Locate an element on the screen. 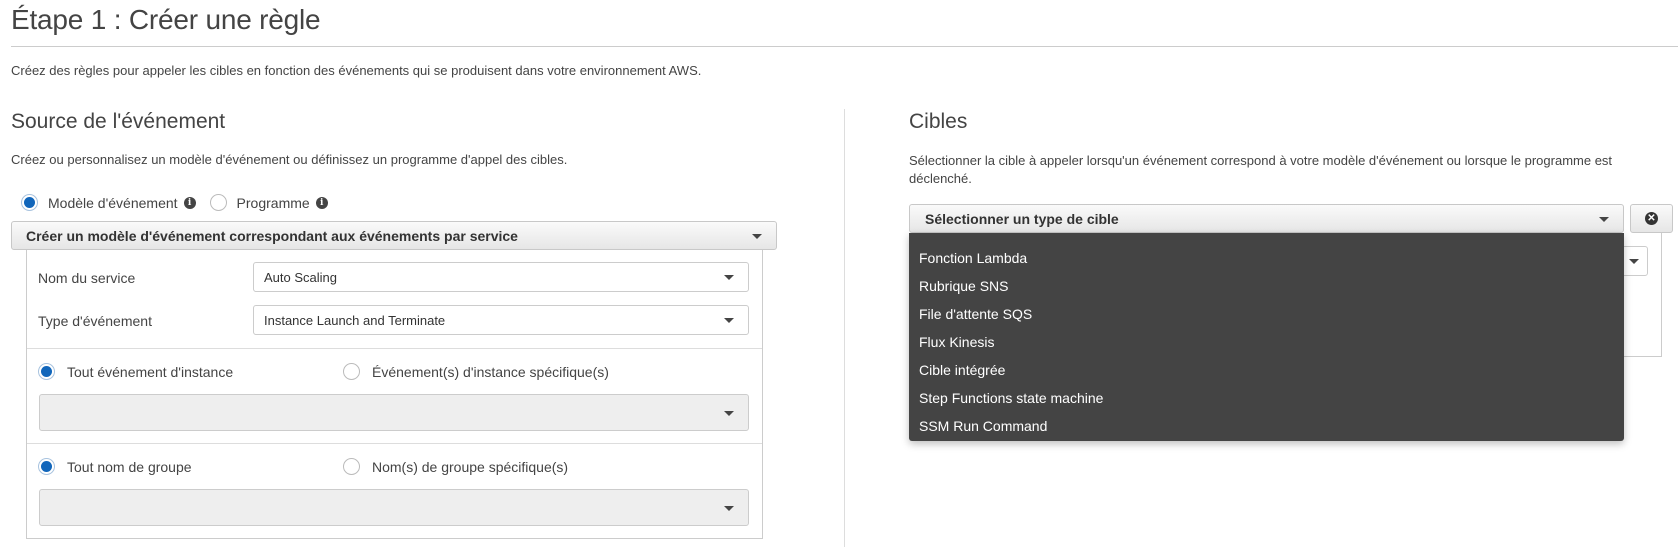  radio-any-group-name-label: Tout nom de groupe is located at coordinates (129, 466).